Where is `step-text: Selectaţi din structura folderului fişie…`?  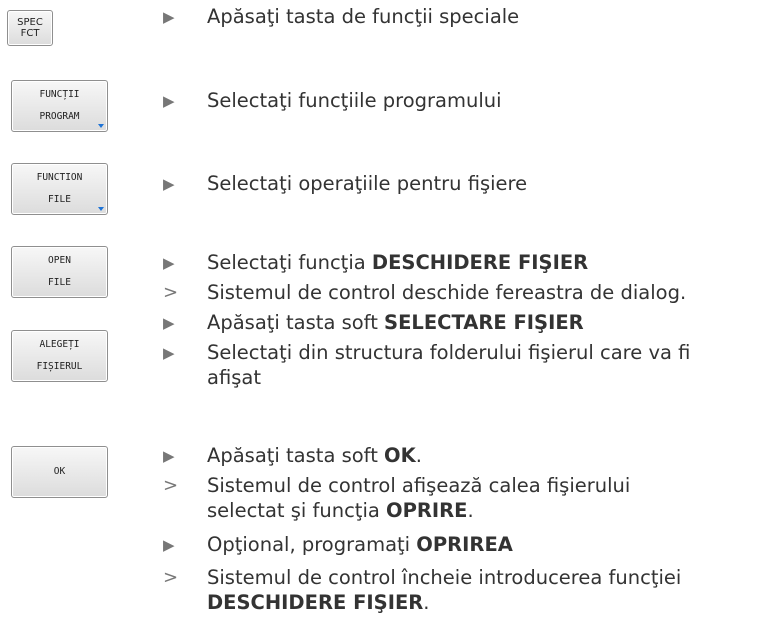 step-text: Selectaţi din structura folderului fişie… is located at coordinates (449, 352).